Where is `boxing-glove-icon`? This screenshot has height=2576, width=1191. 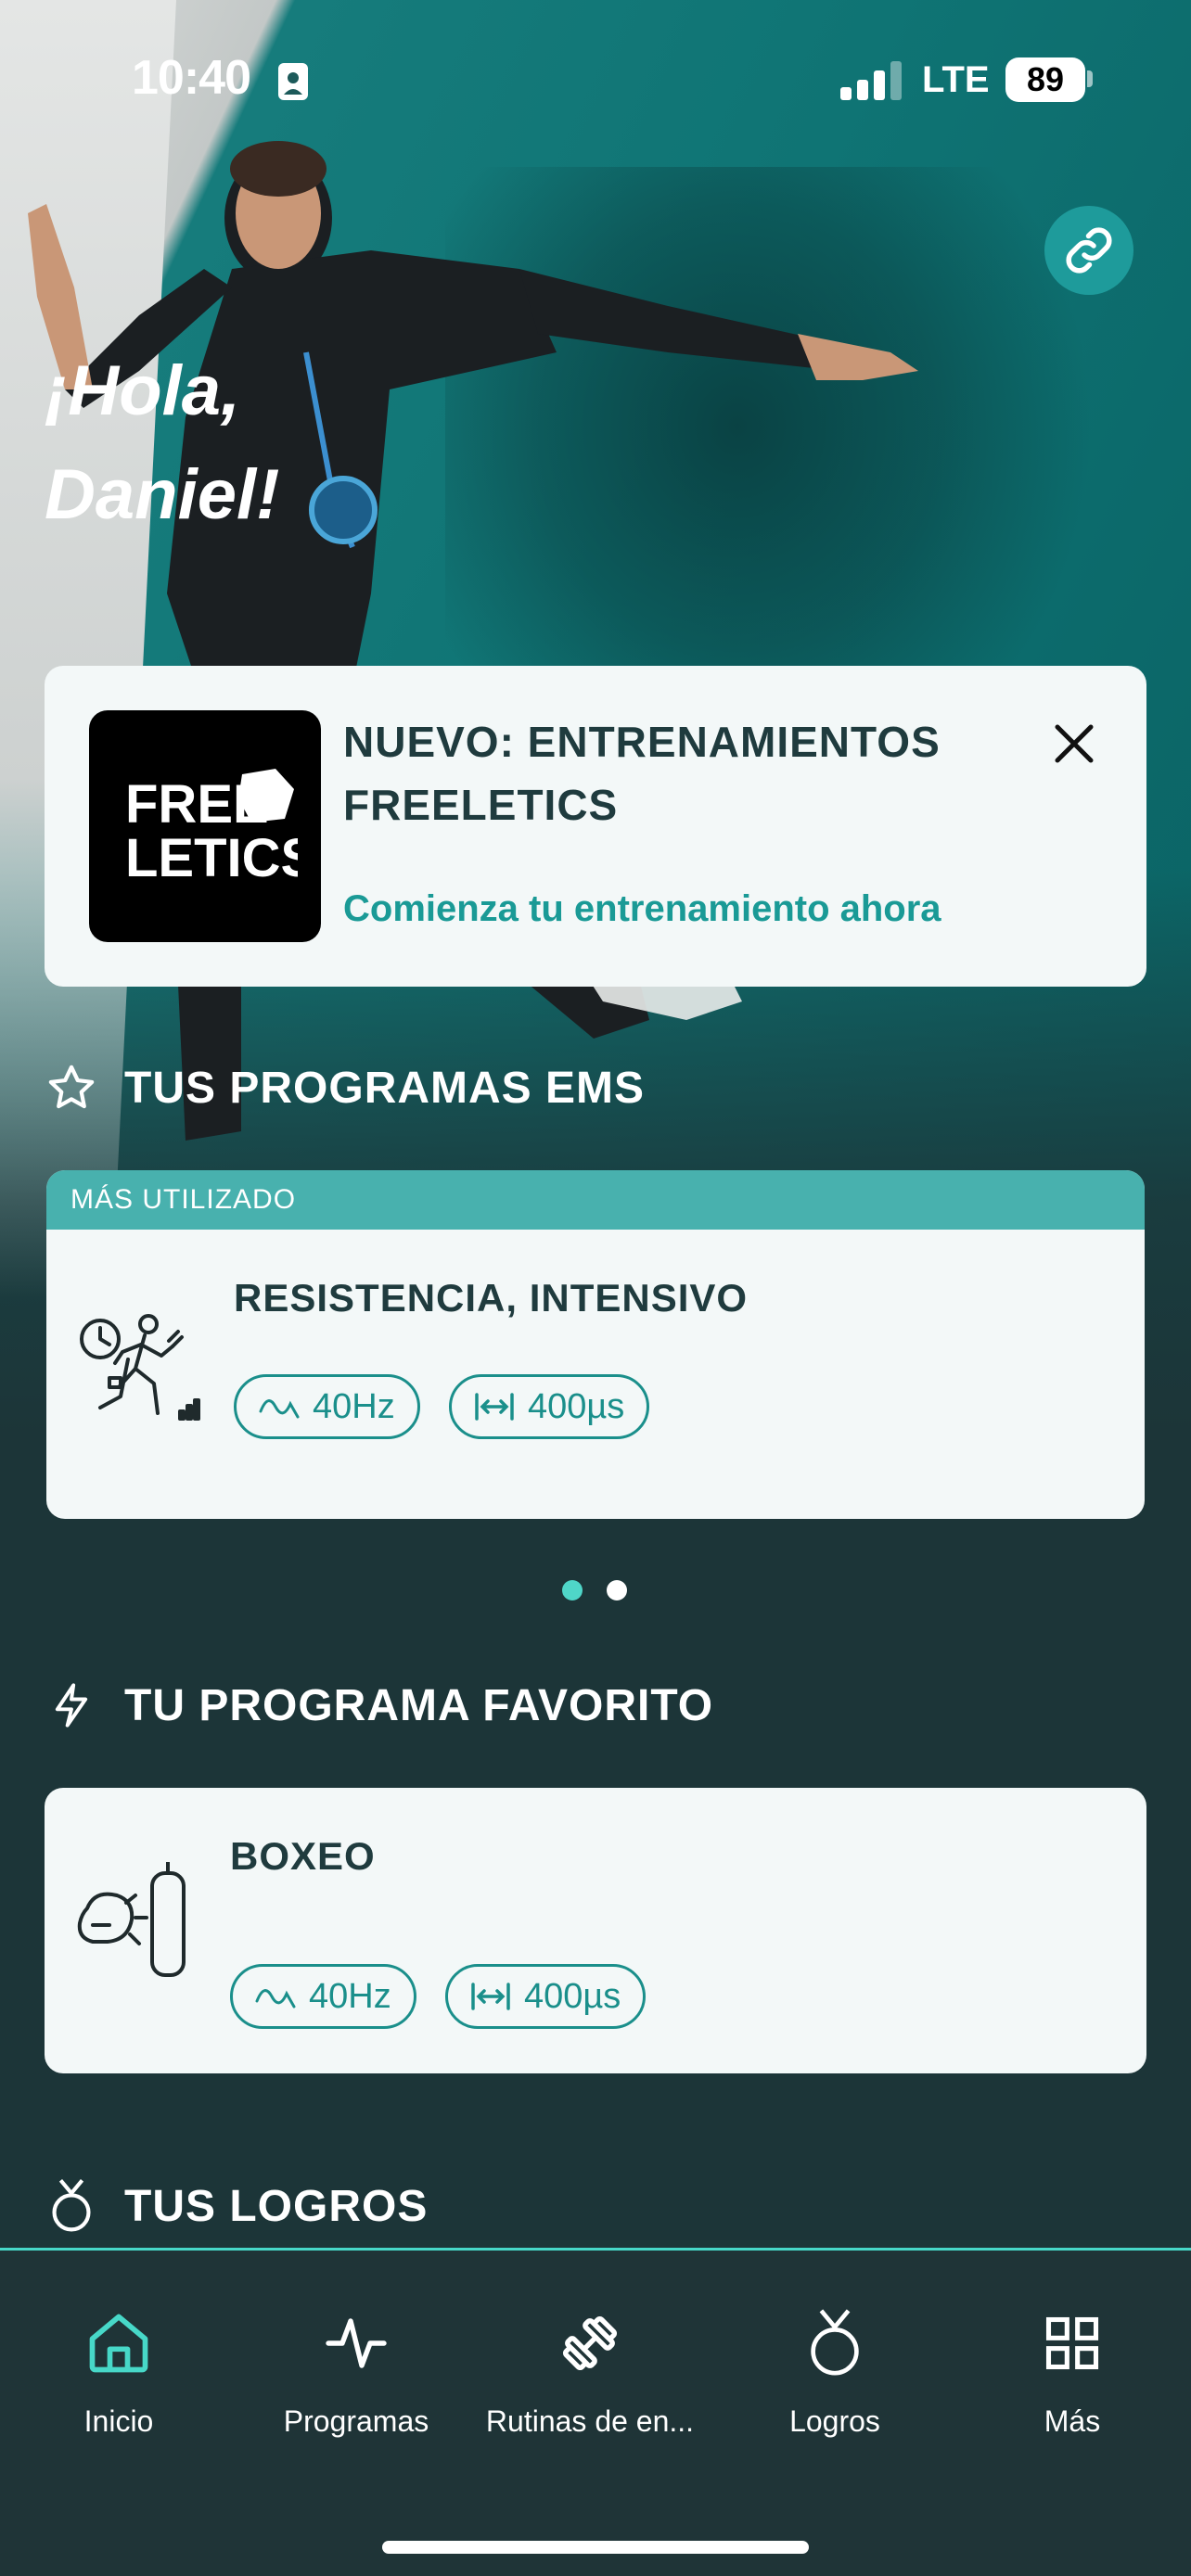 boxing-glove-icon is located at coordinates (132, 1919).